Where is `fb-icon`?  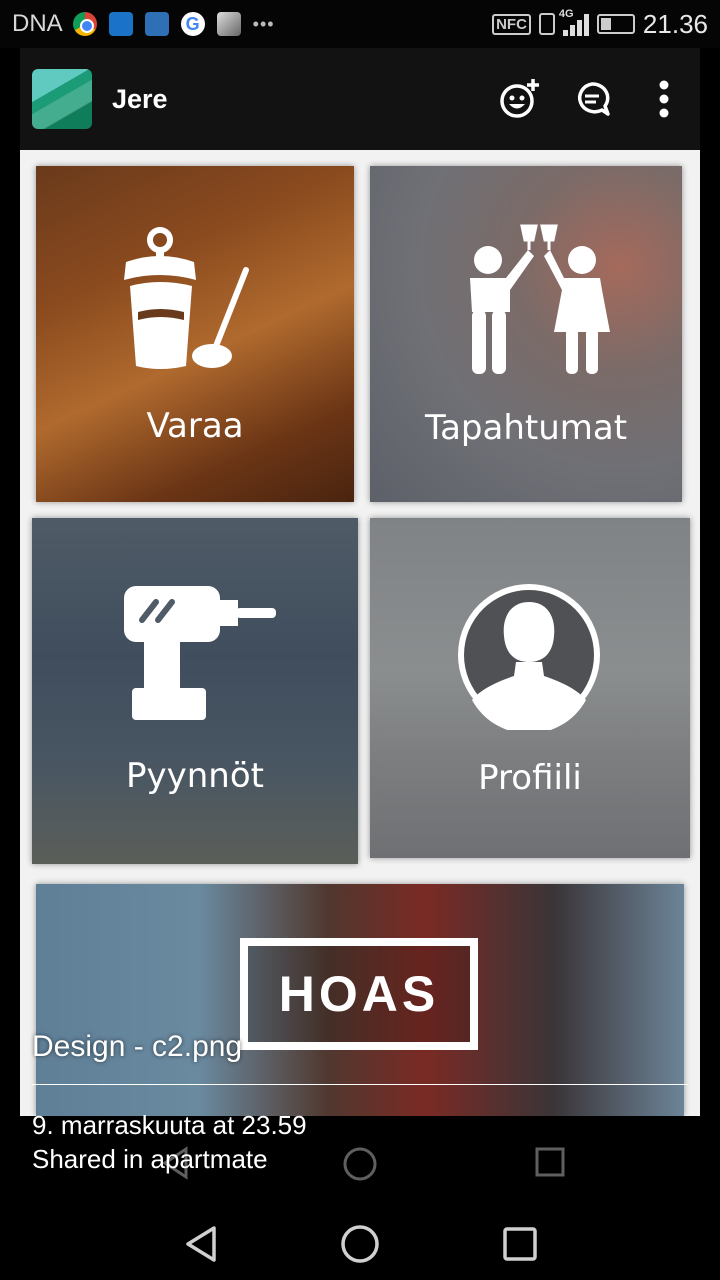
fb-icon is located at coordinates (120, 24).